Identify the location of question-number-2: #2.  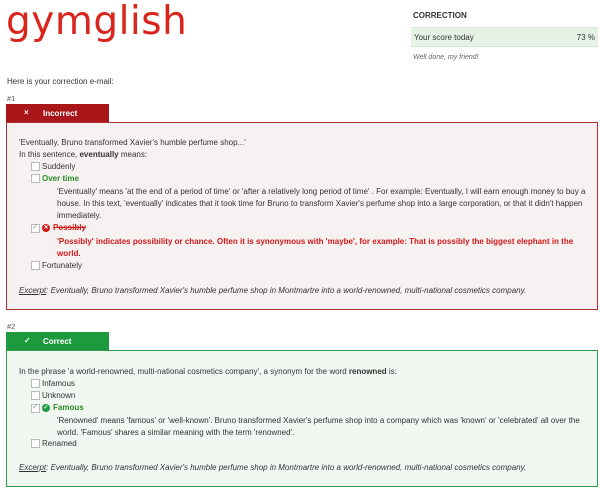
(11, 326).